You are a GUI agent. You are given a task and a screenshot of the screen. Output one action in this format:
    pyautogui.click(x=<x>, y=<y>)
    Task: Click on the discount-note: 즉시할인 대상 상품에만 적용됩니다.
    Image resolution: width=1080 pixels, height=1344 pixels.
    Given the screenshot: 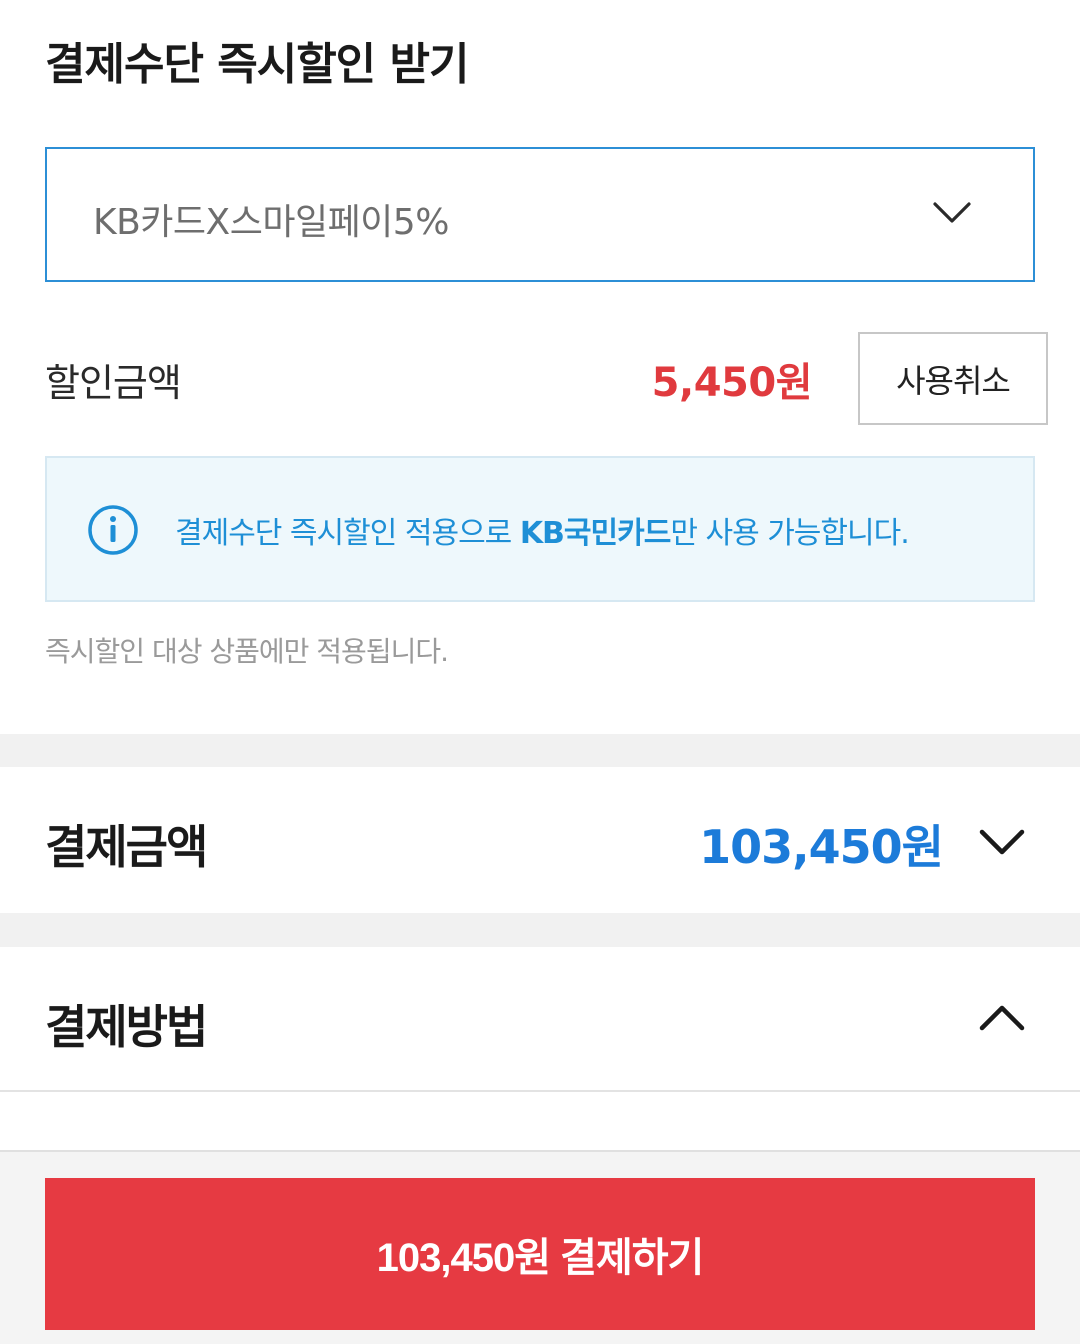 What is the action you would take?
    pyautogui.click(x=247, y=651)
    